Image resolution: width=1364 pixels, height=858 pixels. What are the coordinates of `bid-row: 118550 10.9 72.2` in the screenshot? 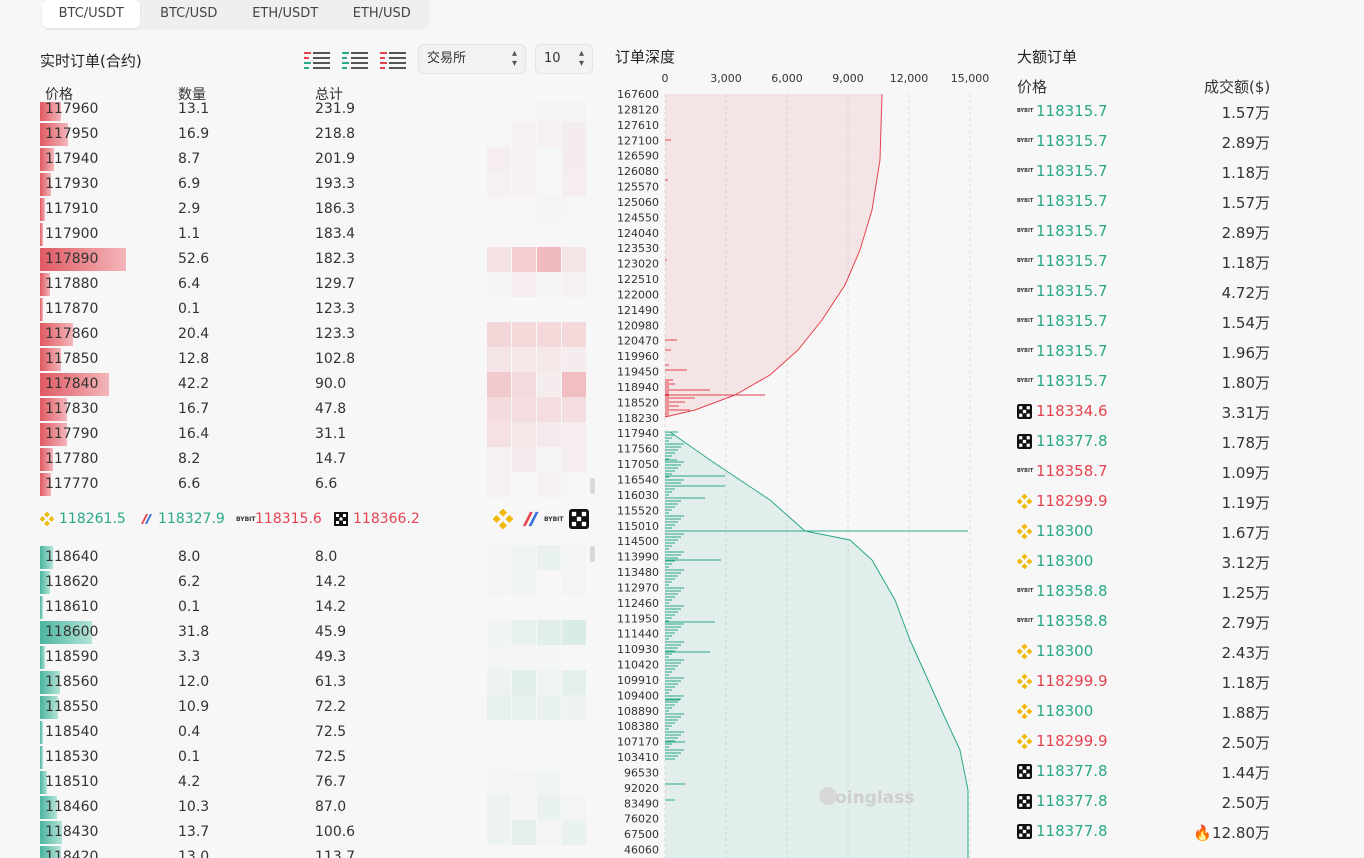 It's located at (318, 707).